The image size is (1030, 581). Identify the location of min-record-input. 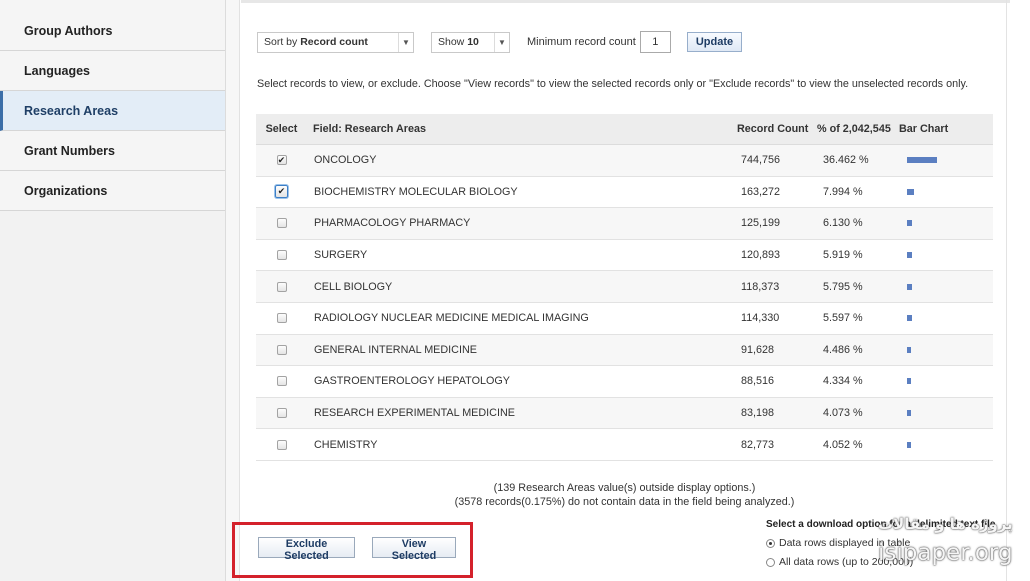
(655, 42).